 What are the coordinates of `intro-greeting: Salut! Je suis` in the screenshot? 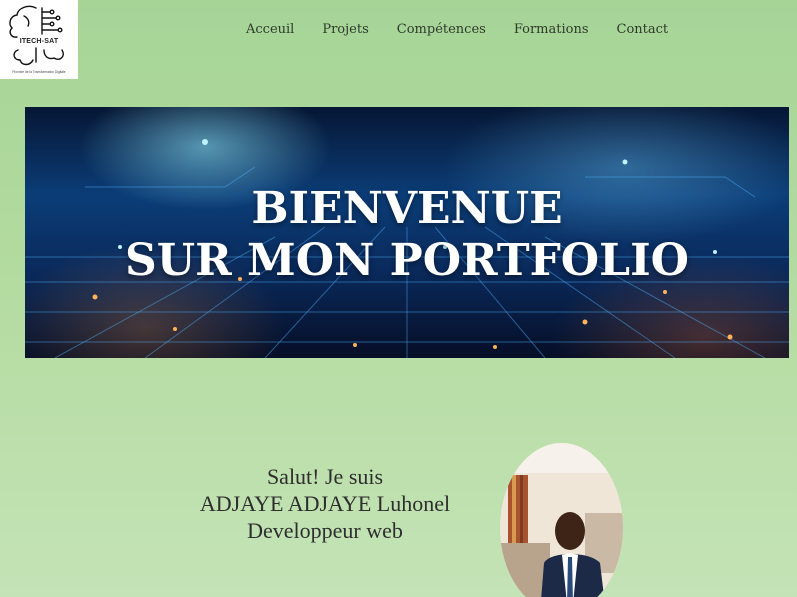 It's located at (325, 476).